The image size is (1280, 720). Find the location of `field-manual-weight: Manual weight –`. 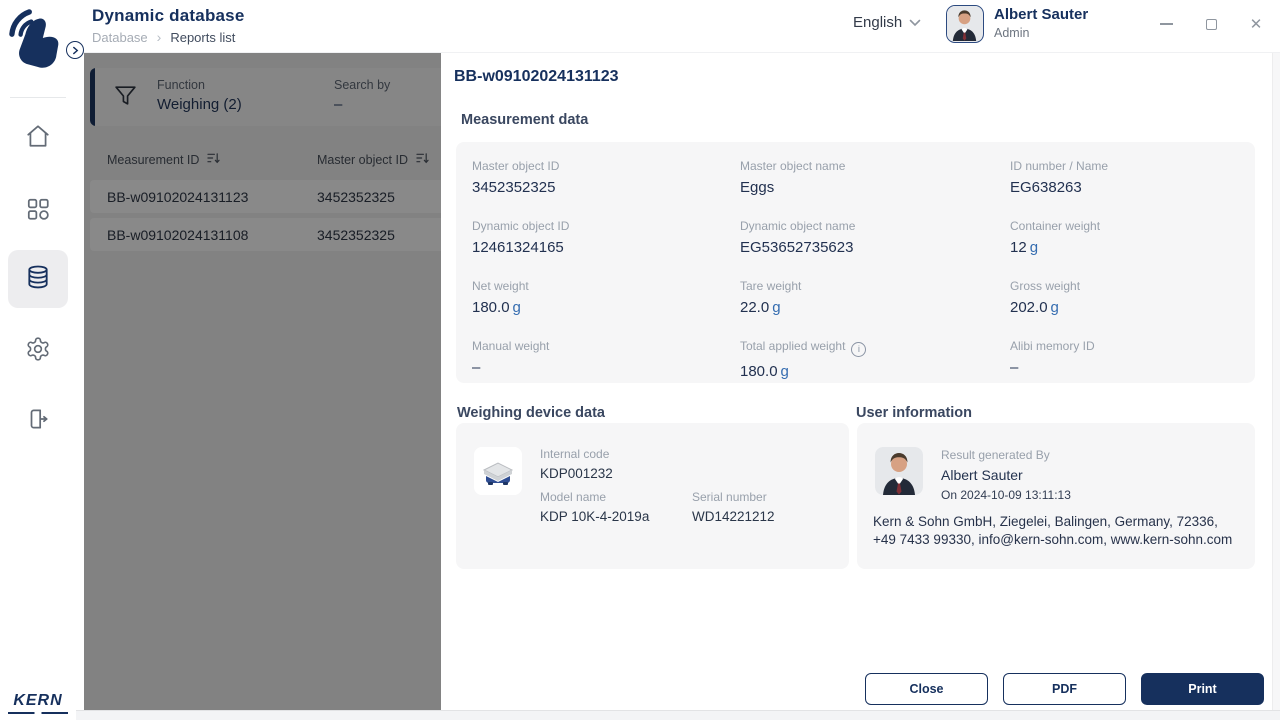

field-manual-weight: Manual weight – is located at coordinates (511, 357).